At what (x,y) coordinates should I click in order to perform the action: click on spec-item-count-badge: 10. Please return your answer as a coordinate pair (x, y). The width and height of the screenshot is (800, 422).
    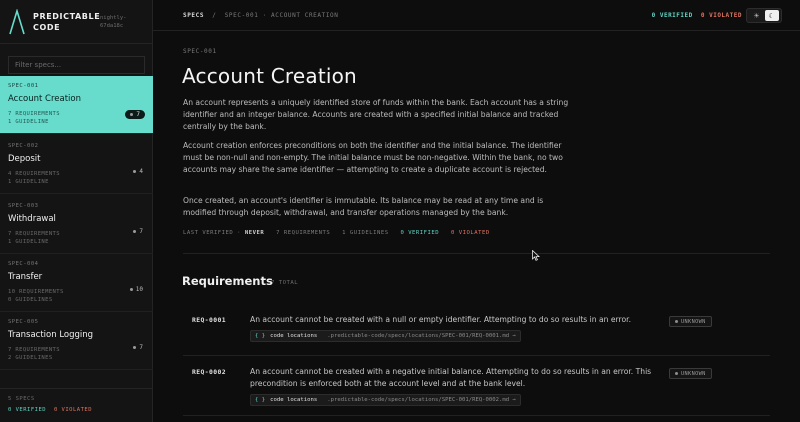
    Looking at the image, I should click on (136, 289).